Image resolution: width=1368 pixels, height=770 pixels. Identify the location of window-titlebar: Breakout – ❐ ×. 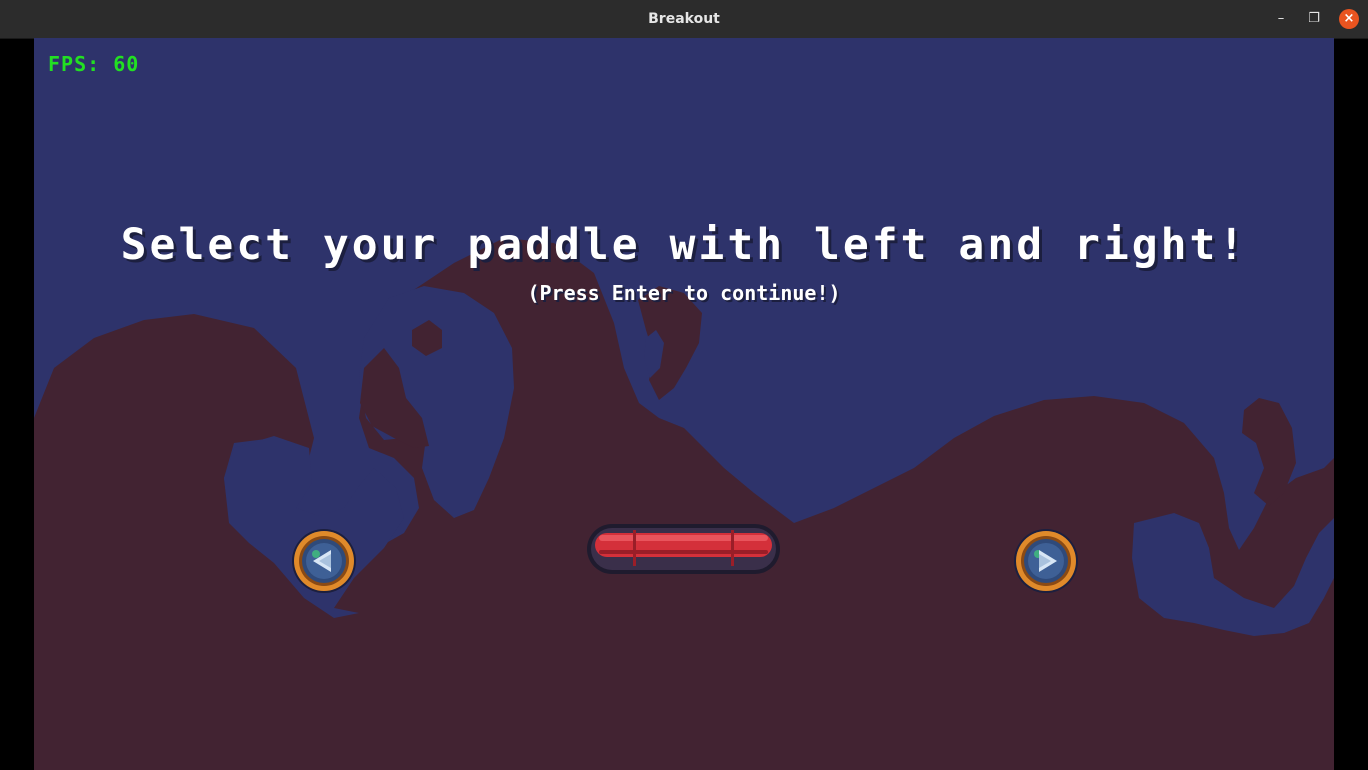
(684, 19).